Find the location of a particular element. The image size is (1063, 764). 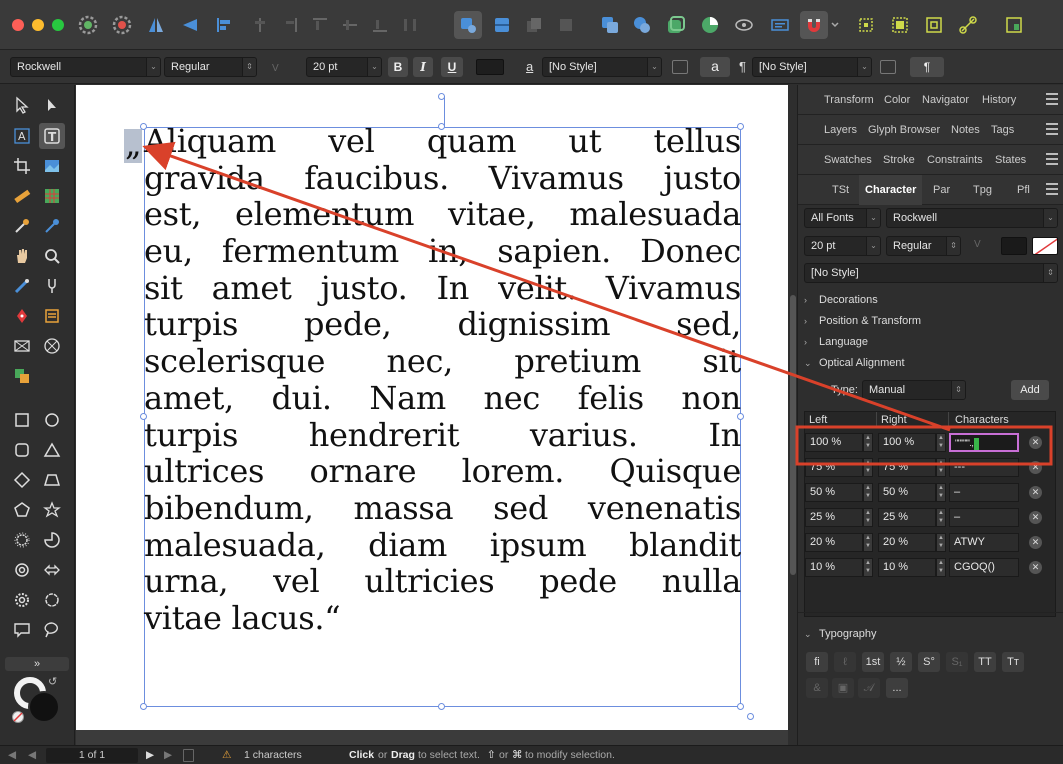

order-icon is located at coordinates (566, 25).